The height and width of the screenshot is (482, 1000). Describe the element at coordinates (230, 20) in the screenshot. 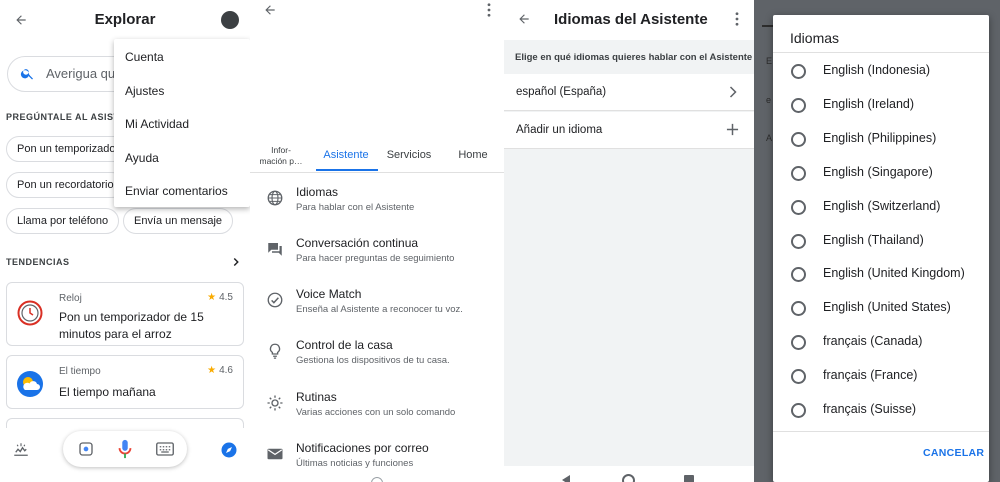

I see `avatar` at that location.